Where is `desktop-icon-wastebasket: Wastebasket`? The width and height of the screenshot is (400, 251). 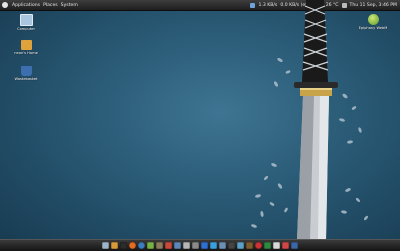 desktop-icon-wastebasket: Wastebasket is located at coordinates (26, 73).